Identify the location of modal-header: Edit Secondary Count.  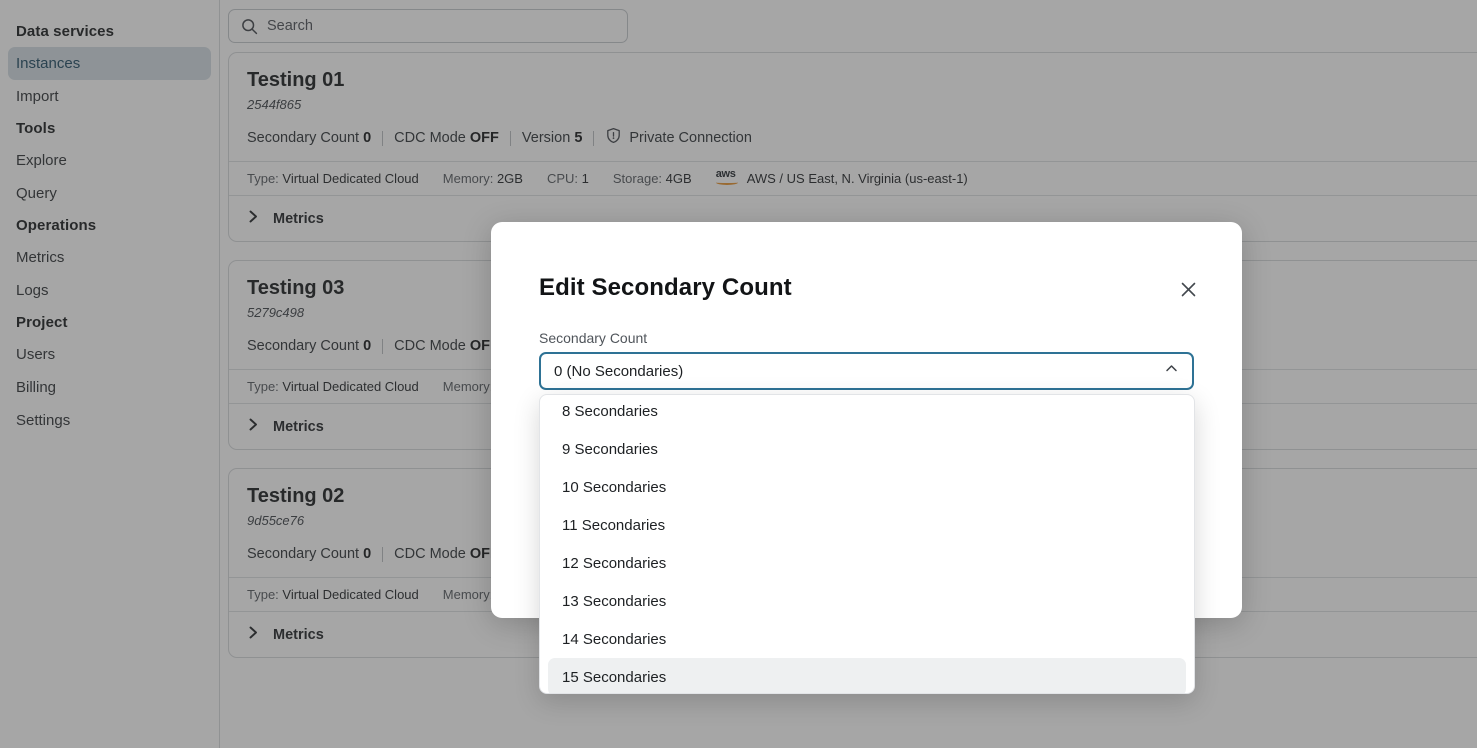
(866, 262).